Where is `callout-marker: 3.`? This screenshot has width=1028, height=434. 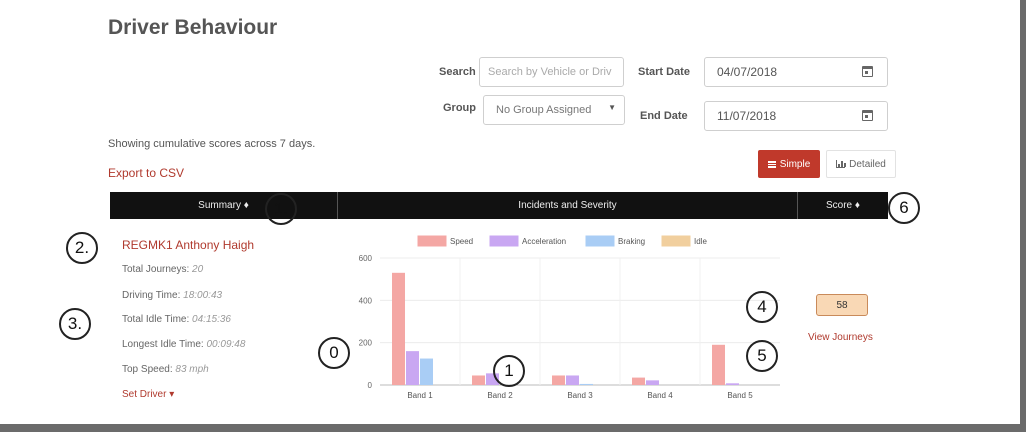 callout-marker: 3. is located at coordinates (75, 324).